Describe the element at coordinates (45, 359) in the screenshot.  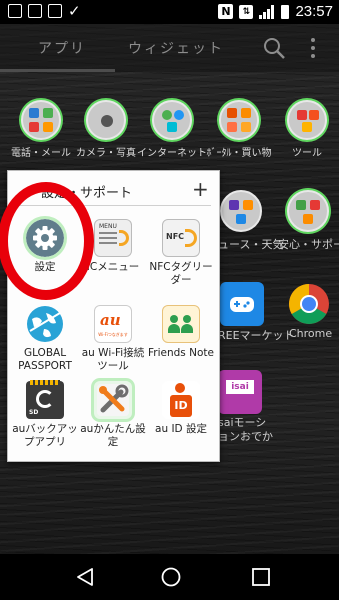
I see `app-label: GLOBAL PASSPORT` at that location.